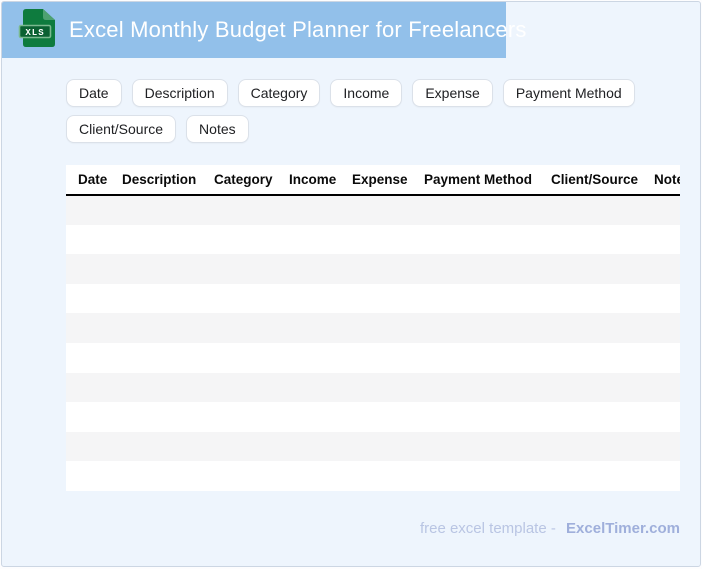  Describe the element at coordinates (373, 529) in the screenshot. I see `footer: free excel template - ExcelTimer.com` at that location.